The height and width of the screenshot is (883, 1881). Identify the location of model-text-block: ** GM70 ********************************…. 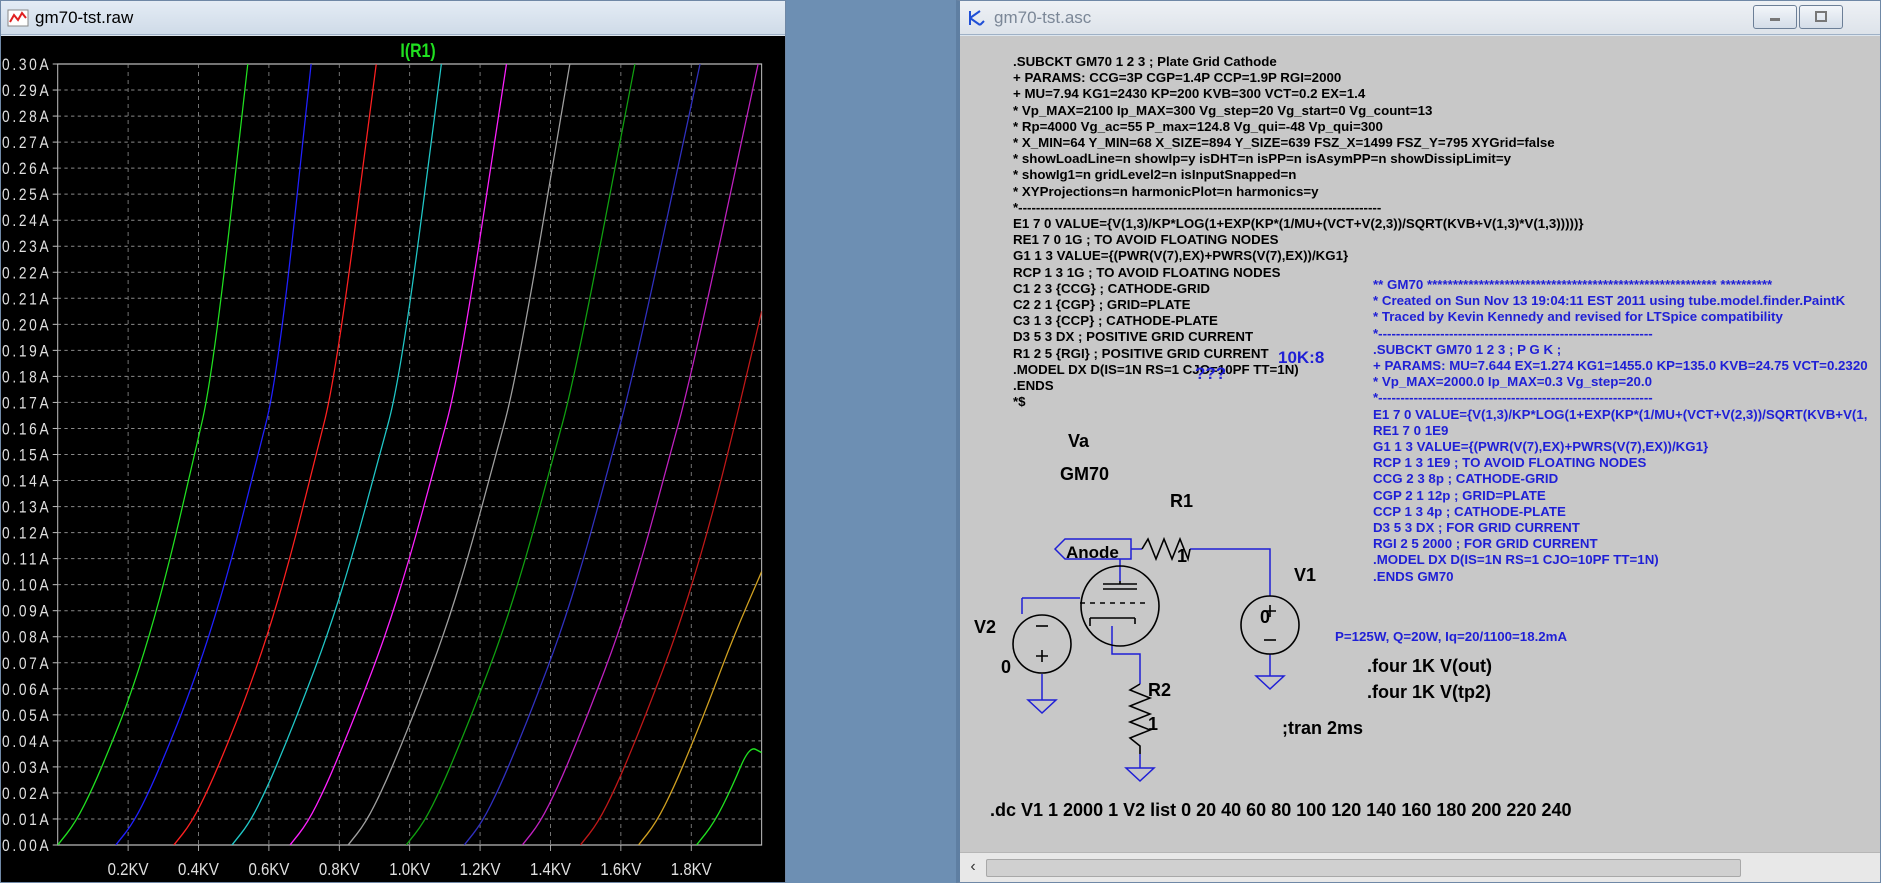
(1620, 431).